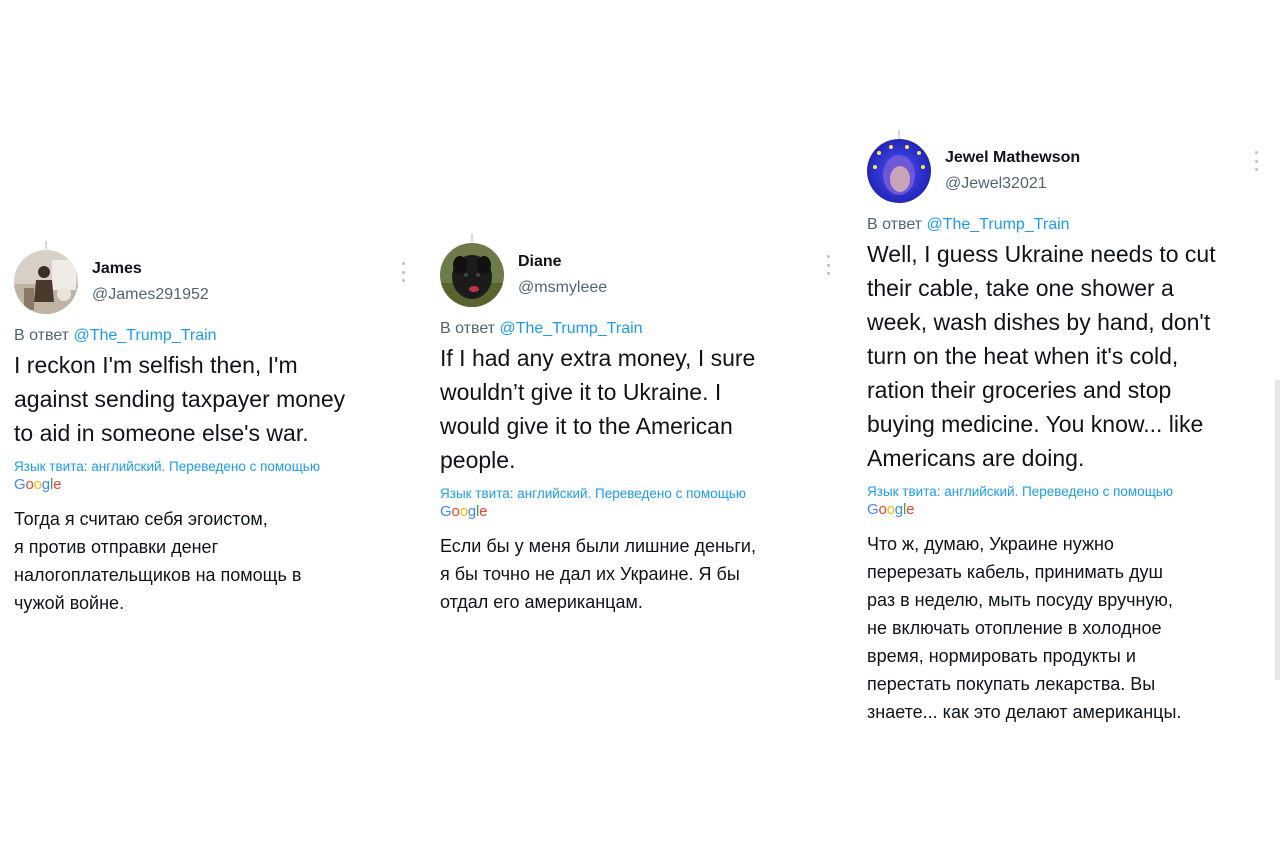  Describe the element at coordinates (562, 262) in the screenshot. I see `display-name: Diane` at that location.